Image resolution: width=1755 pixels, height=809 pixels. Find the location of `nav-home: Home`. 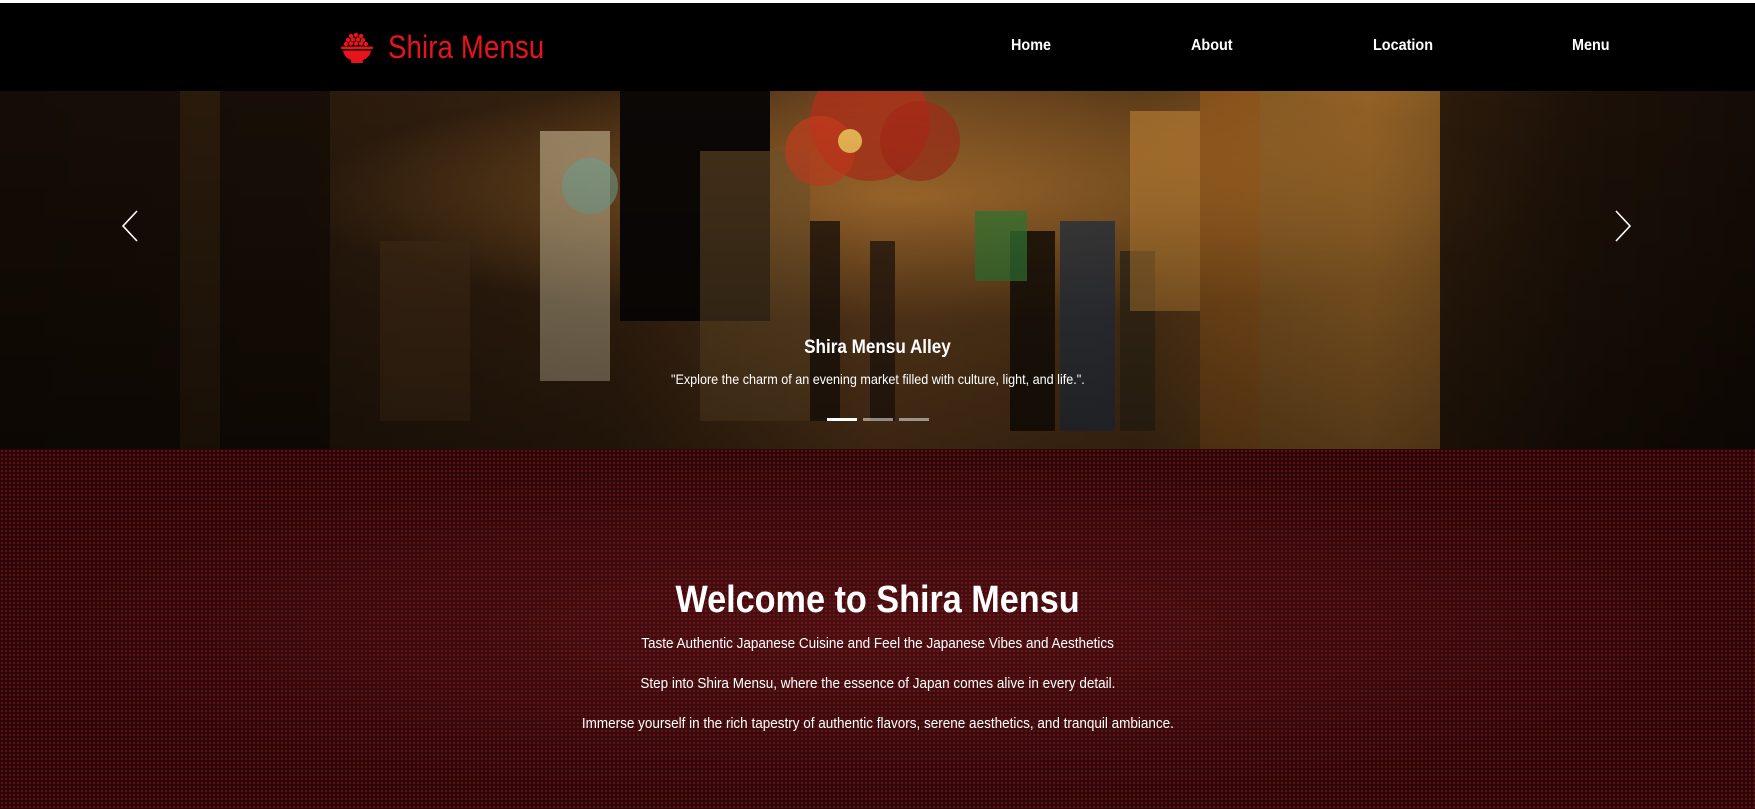

nav-home: Home is located at coordinates (1031, 46).